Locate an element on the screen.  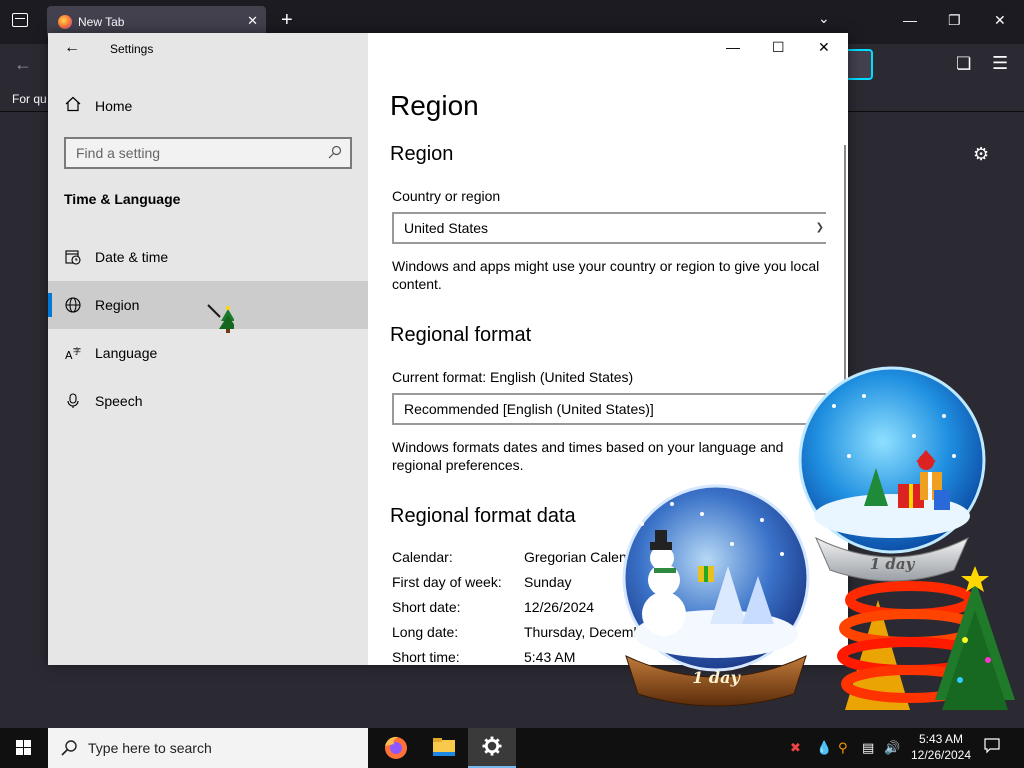
extensions-icon: ❏ is located at coordinates (963, 64).